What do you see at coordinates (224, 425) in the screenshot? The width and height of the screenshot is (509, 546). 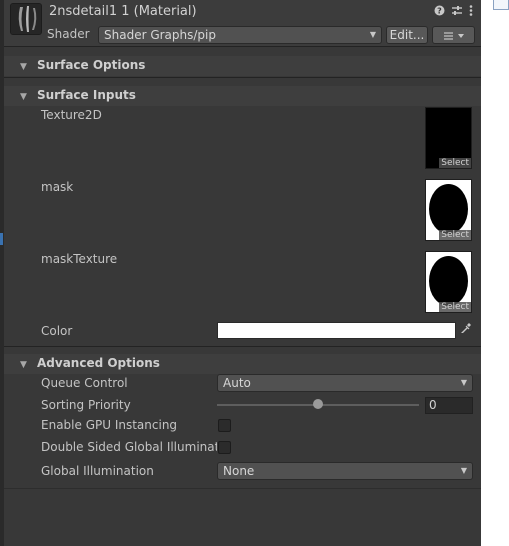 I see `gpu-instancing-checkbox` at bounding box center [224, 425].